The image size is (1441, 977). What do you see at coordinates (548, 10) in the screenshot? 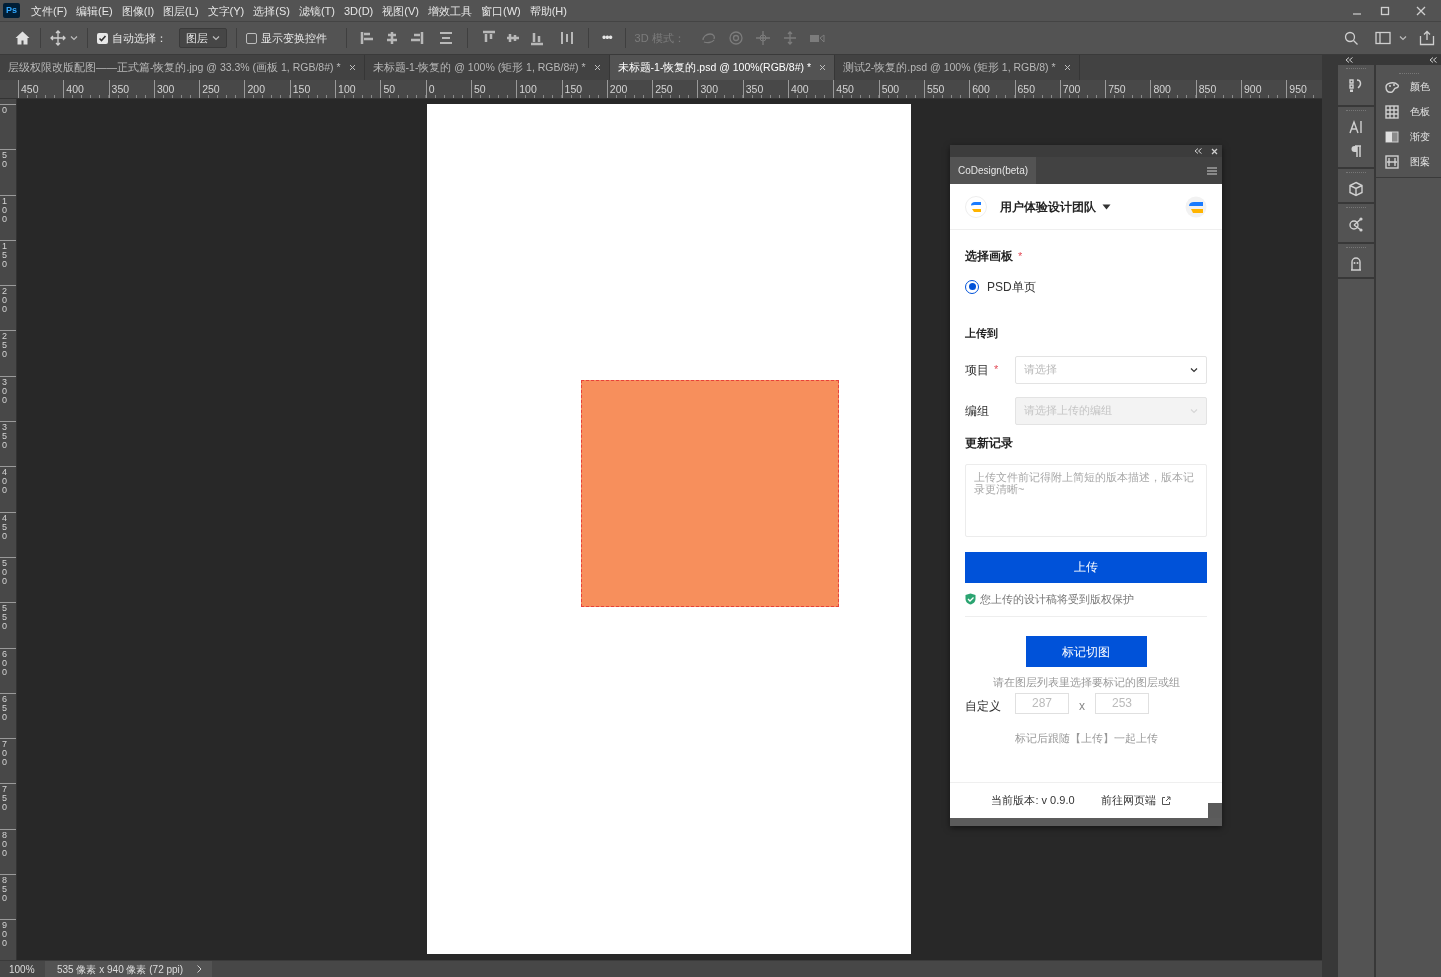
I see `menu-item: 帮助(H)` at bounding box center [548, 10].